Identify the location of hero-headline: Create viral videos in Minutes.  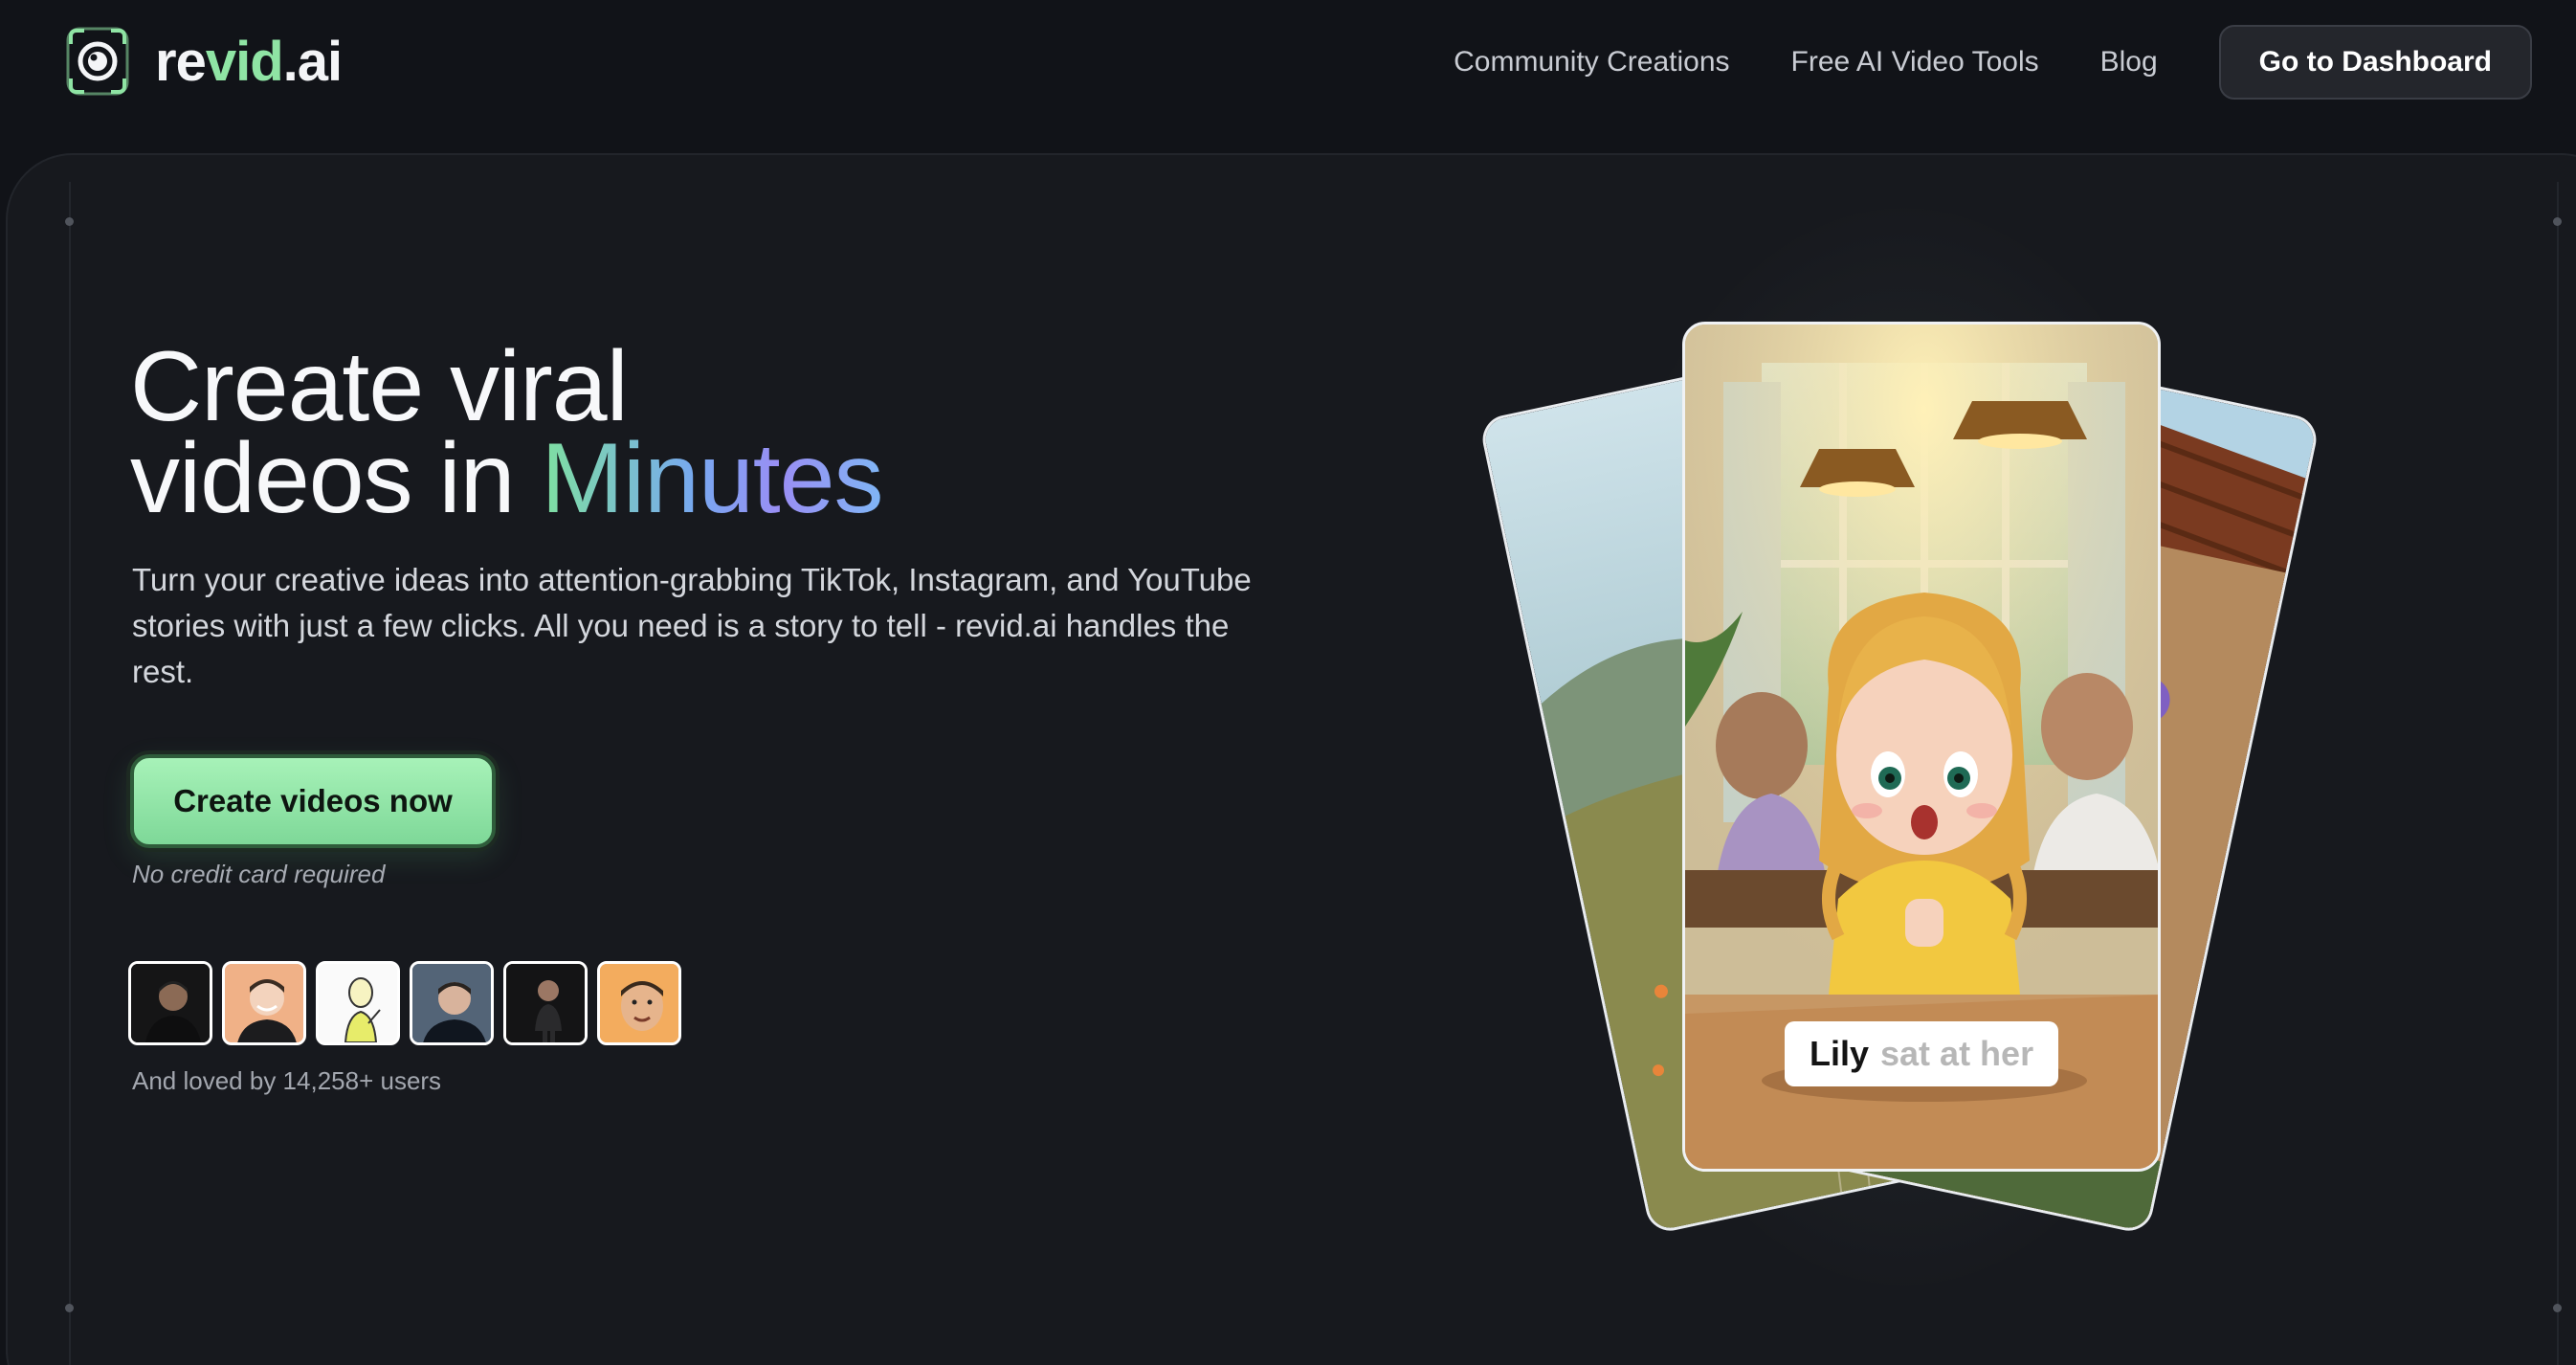
(507, 432).